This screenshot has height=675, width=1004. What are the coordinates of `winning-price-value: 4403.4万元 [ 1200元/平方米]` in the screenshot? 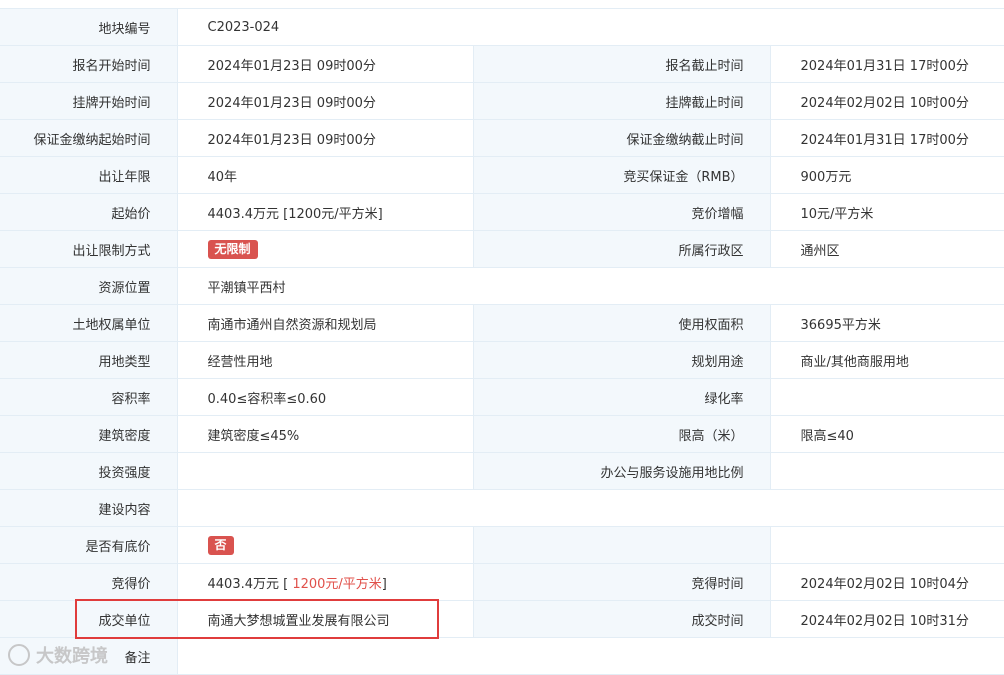 It's located at (325, 582).